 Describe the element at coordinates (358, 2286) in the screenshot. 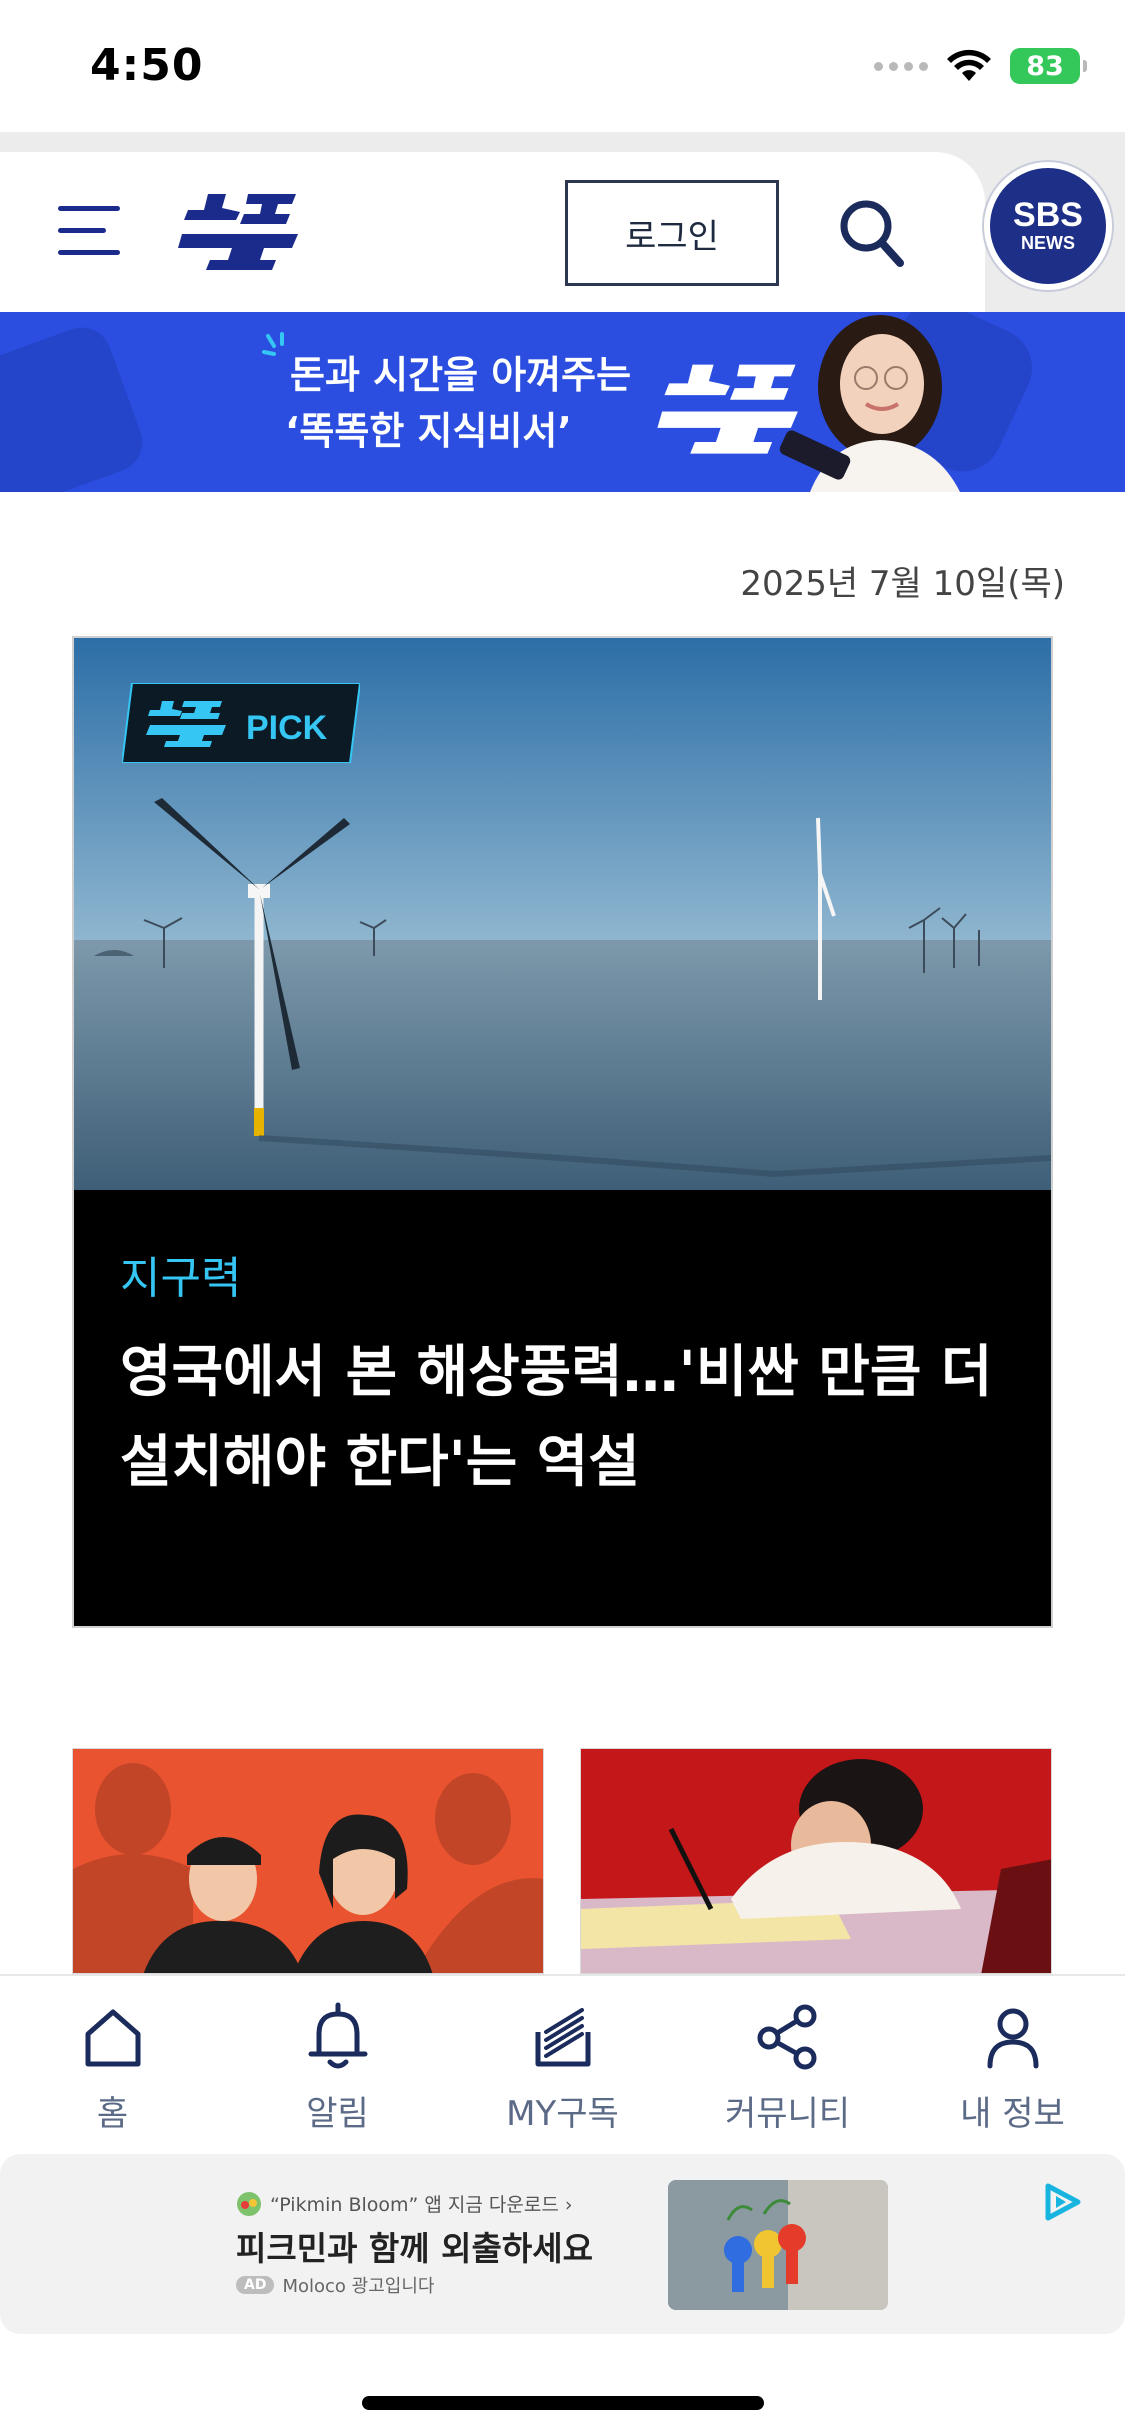

I see `ad-advertiser: Moloco 광고입니다` at that location.